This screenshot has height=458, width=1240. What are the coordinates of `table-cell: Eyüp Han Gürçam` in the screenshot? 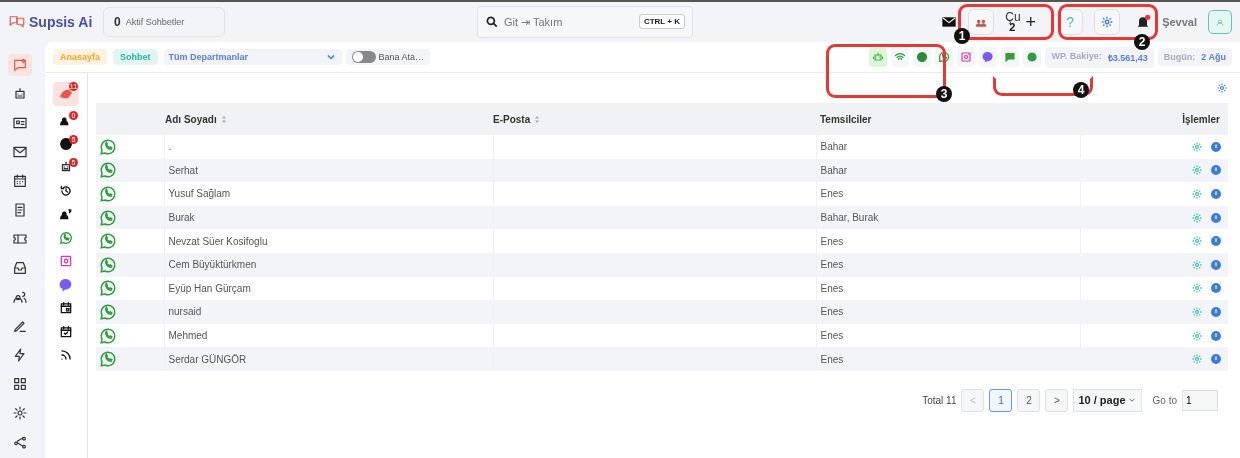 It's located at (209, 288).